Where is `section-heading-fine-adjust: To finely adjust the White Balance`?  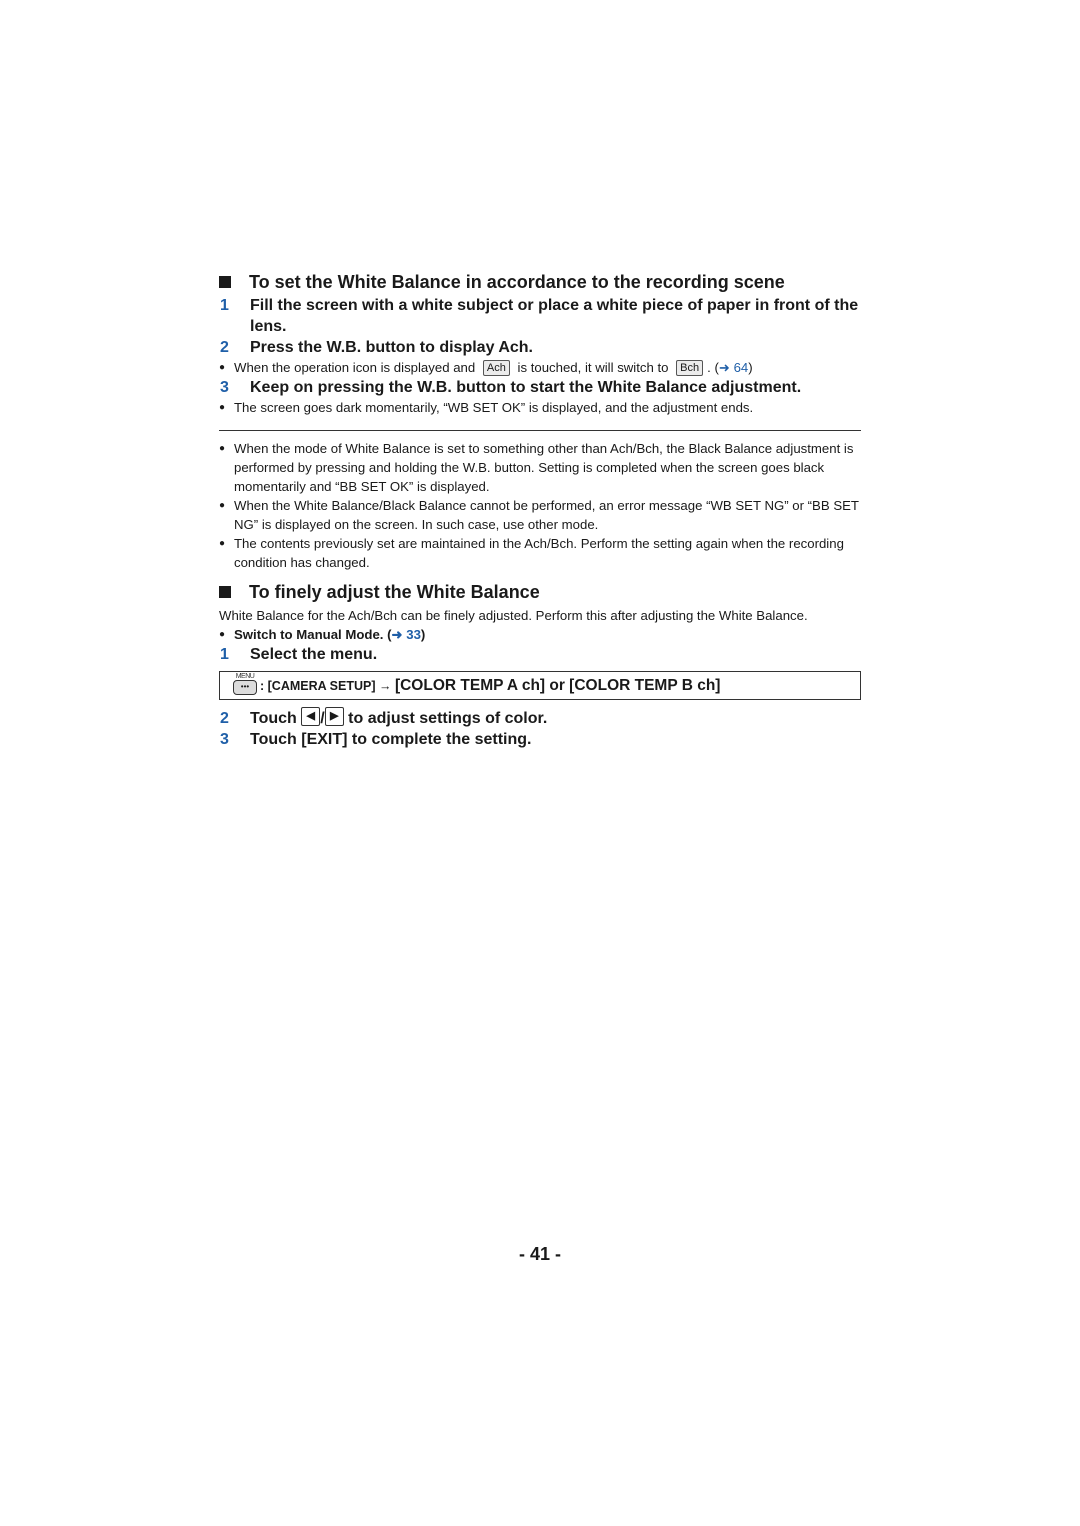
section-heading-fine-adjust: To finely adjust the White Balance is located at coordinates (540, 592).